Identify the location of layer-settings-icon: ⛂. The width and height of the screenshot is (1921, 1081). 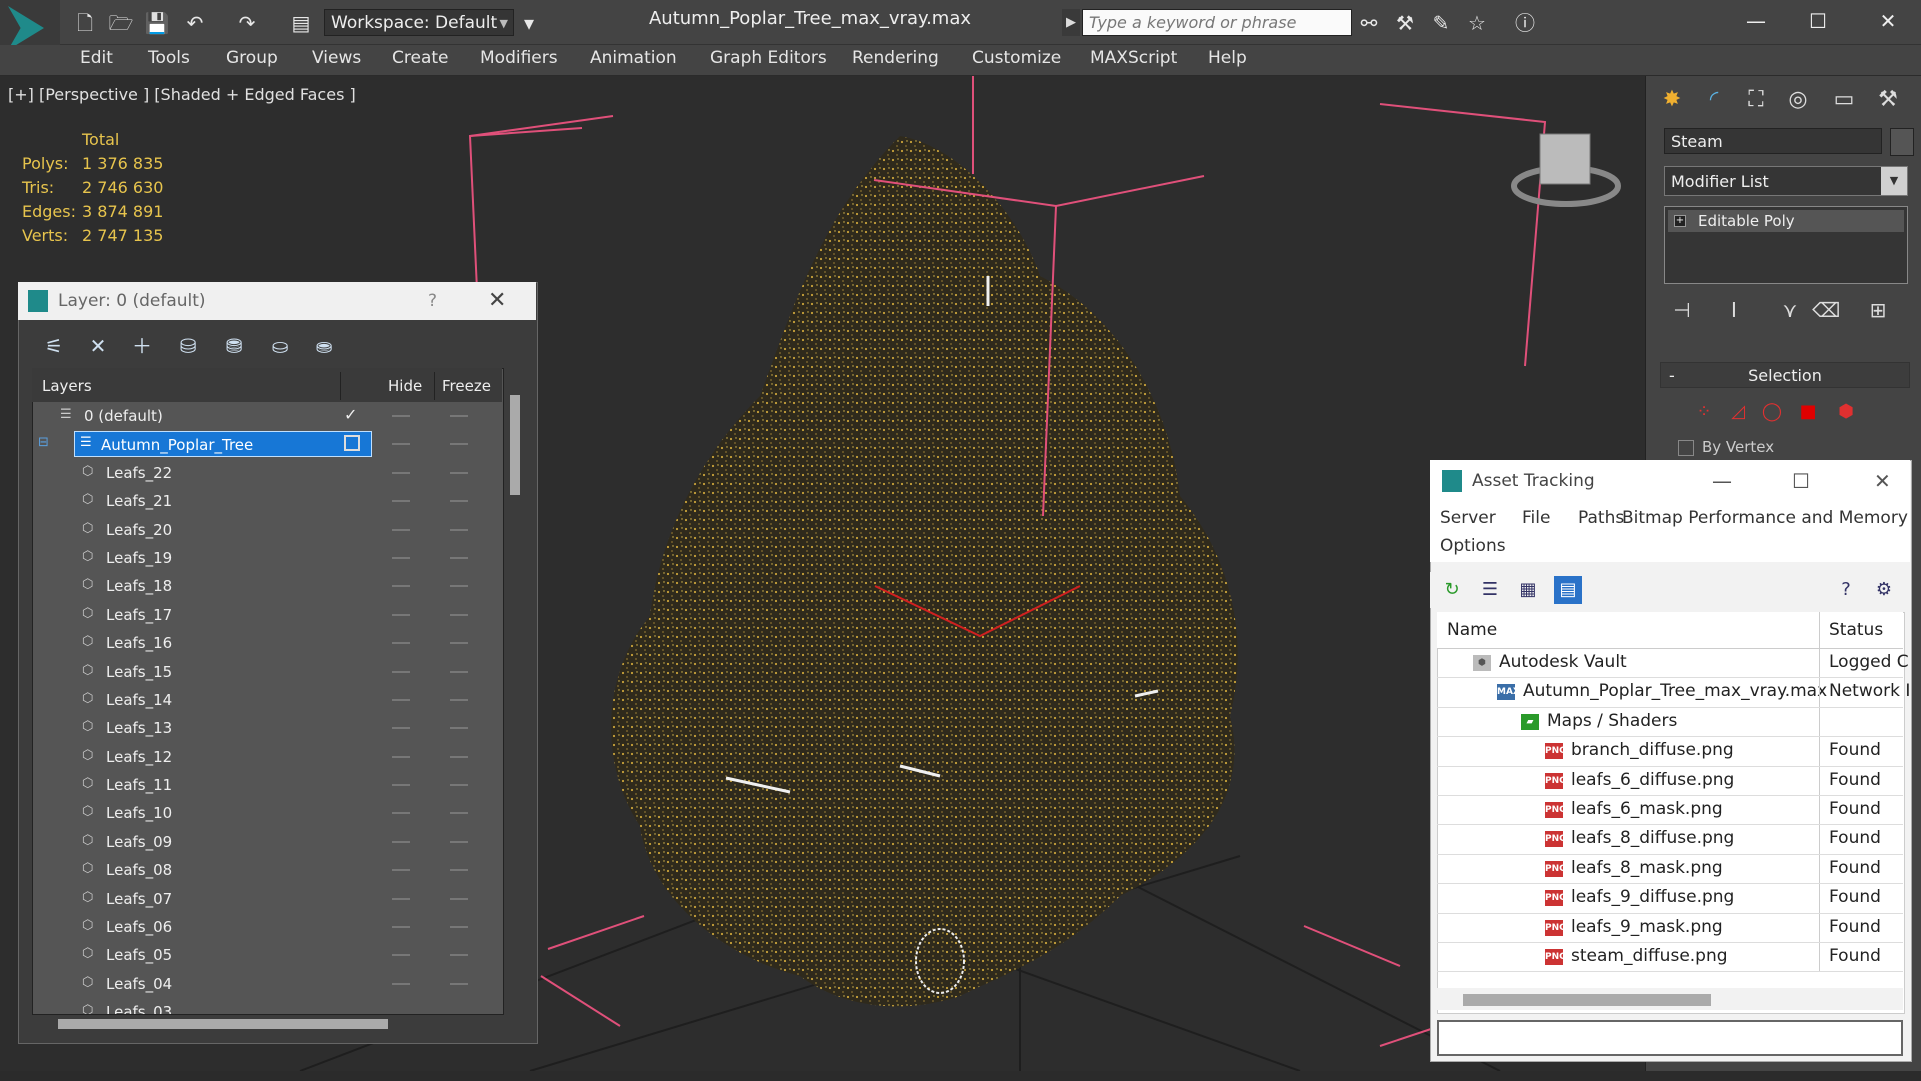
(324, 346).